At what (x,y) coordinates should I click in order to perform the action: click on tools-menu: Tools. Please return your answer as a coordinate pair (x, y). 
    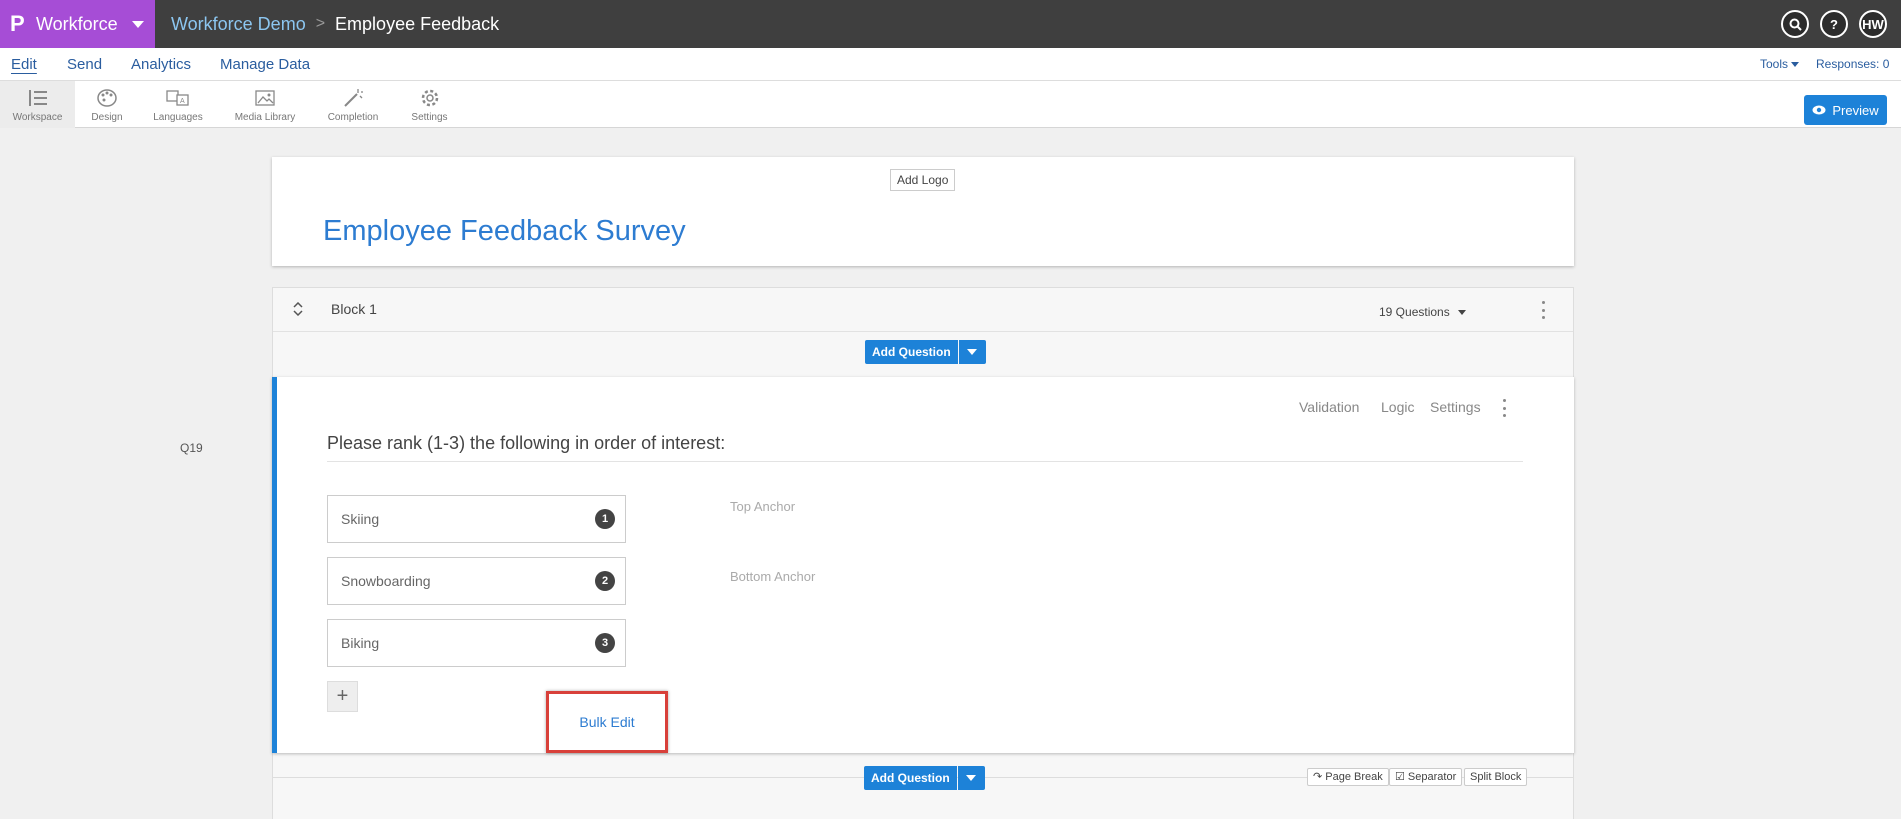
    Looking at the image, I should click on (1780, 64).